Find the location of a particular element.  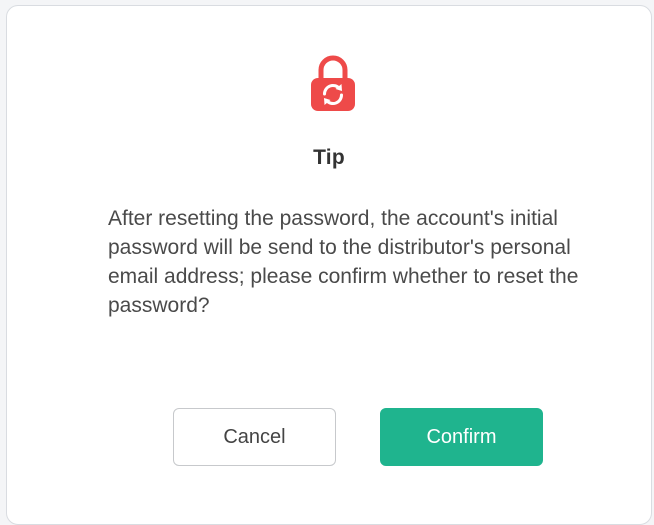

cancel-button: Cancel is located at coordinates (254, 437).